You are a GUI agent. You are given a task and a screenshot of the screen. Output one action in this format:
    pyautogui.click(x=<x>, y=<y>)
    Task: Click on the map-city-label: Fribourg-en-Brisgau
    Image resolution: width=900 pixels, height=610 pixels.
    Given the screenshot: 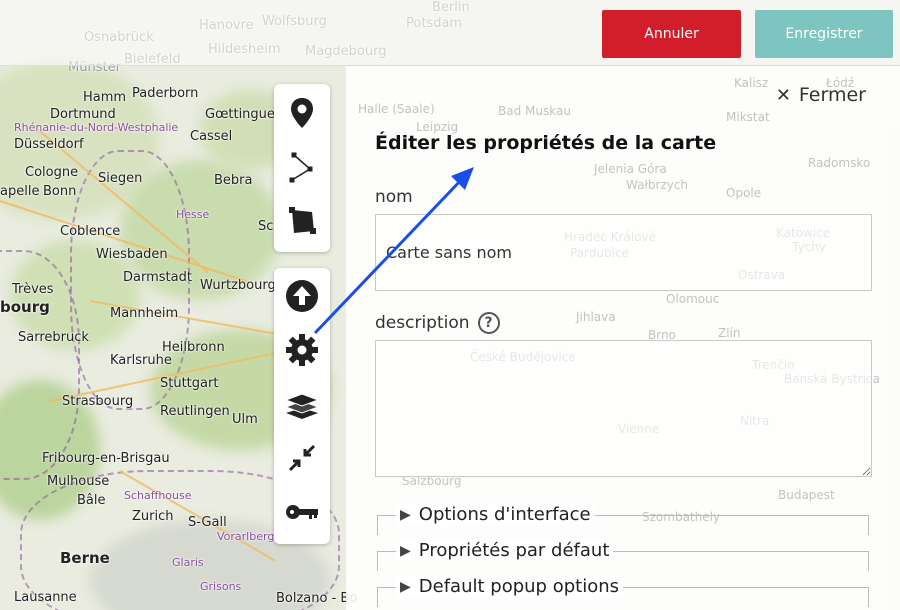 What is the action you would take?
    pyautogui.click(x=106, y=458)
    